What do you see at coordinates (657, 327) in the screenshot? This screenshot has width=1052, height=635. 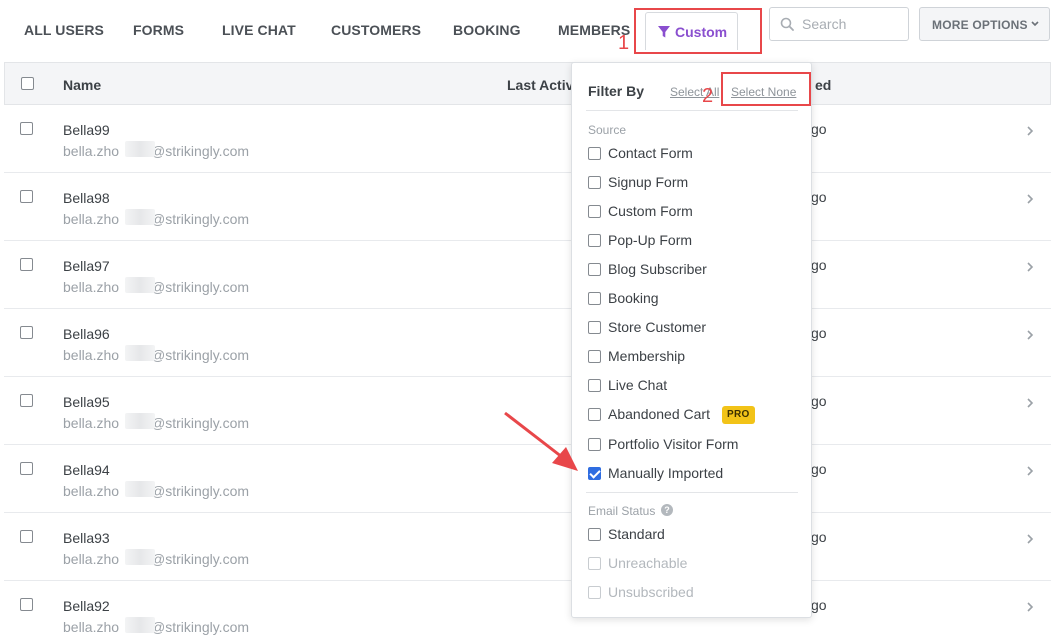 I see `option-label: Store Customer` at bounding box center [657, 327].